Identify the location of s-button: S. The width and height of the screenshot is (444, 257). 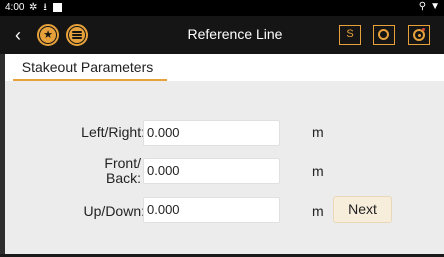
(350, 35).